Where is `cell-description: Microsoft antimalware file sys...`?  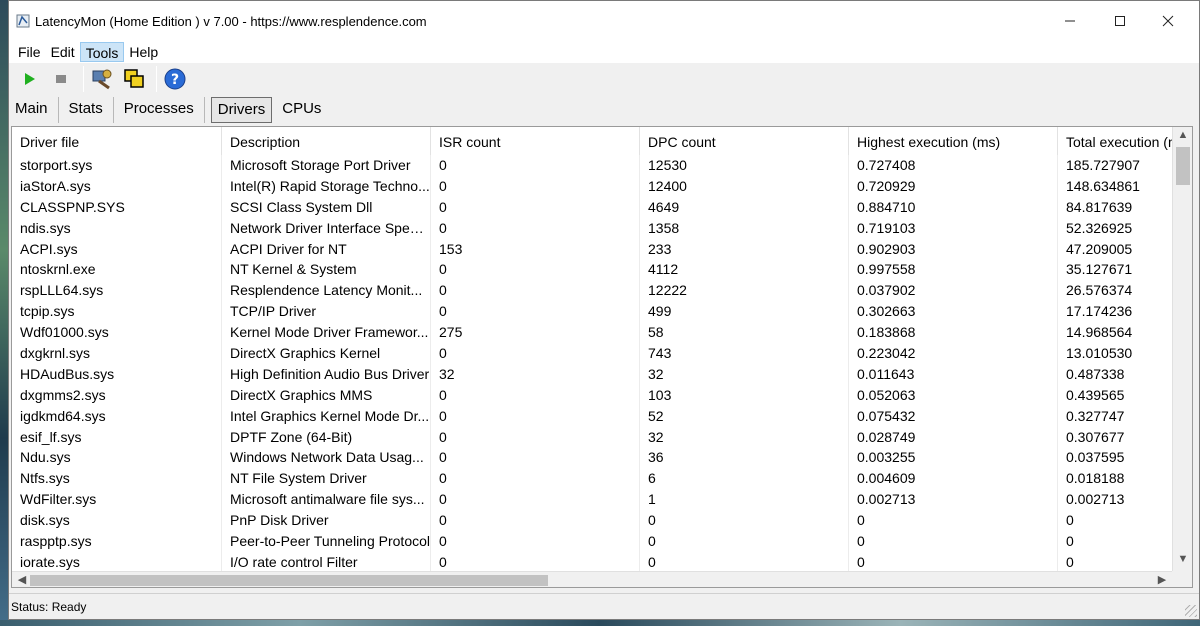
cell-description: Microsoft antimalware file sys... is located at coordinates (326, 500).